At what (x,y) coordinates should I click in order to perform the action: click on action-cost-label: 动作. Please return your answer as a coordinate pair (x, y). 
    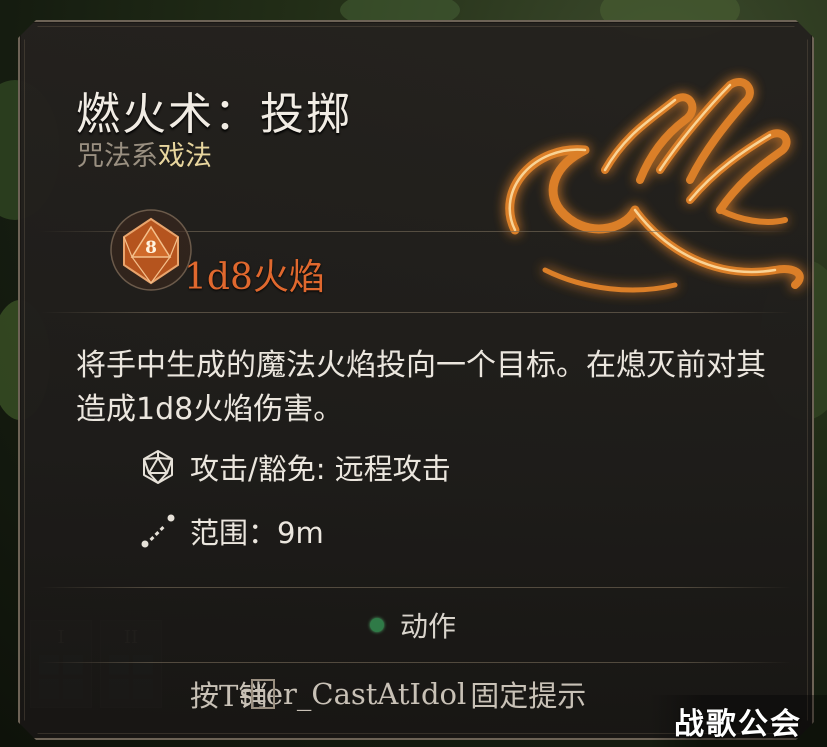
    Looking at the image, I should click on (428, 626).